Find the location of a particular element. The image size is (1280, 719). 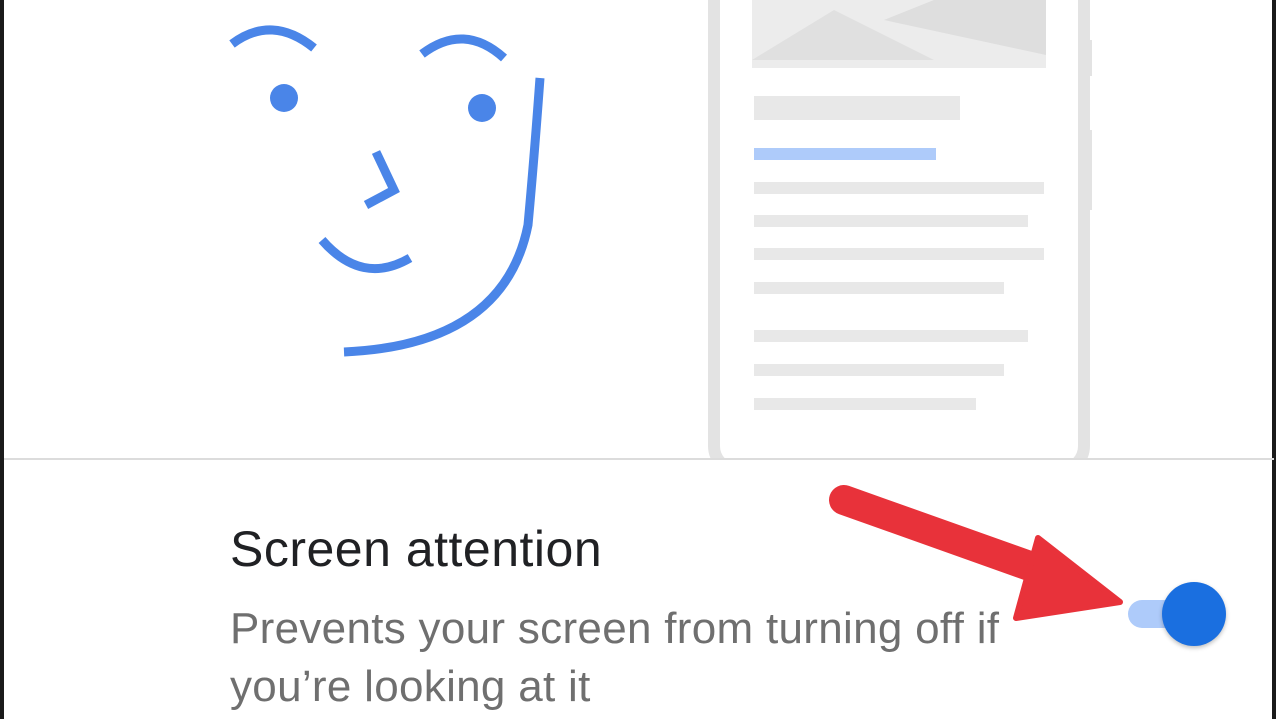

mouth is located at coordinates (365, 255).